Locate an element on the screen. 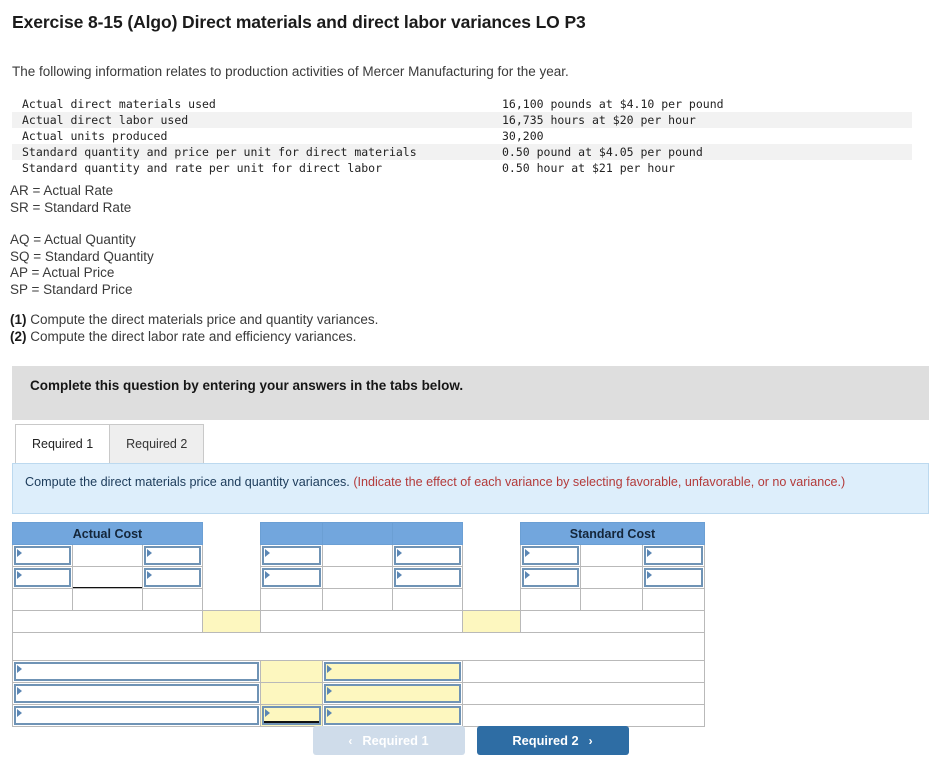 The height and width of the screenshot is (768, 941). cell-mid-r2c3 is located at coordinates (427, 577).